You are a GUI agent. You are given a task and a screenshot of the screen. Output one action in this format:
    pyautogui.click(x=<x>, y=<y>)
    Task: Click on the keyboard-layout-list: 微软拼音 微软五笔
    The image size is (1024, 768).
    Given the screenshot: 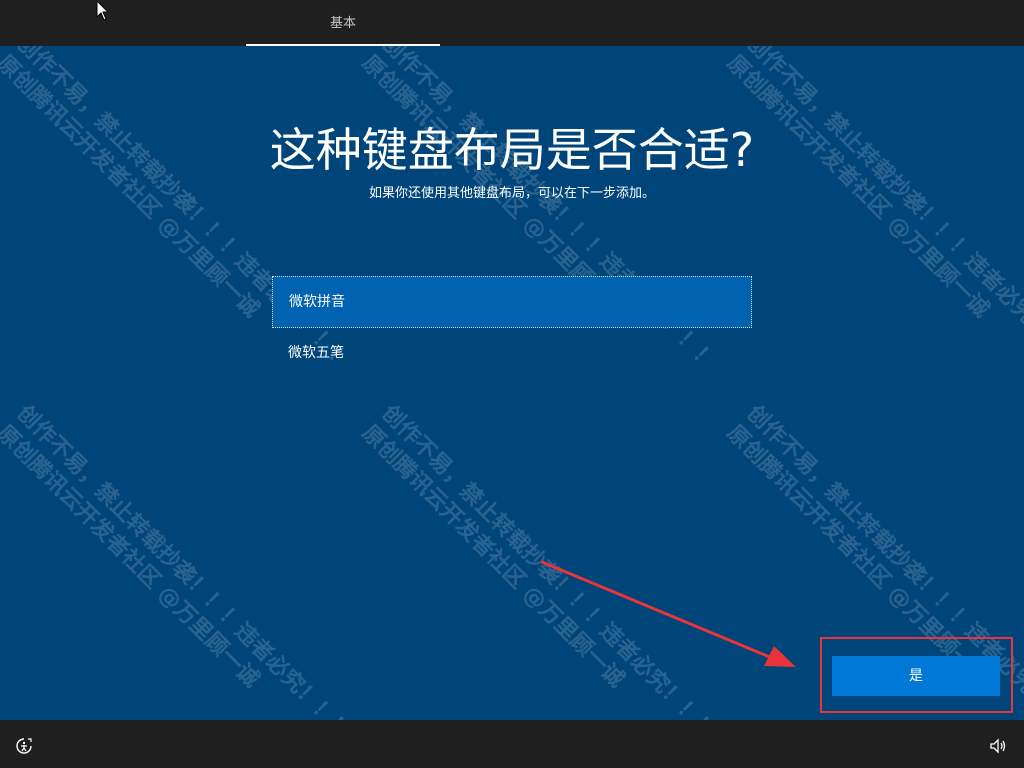 What is the action you would take?
    pyautogui.click(x=512, y=328)
    